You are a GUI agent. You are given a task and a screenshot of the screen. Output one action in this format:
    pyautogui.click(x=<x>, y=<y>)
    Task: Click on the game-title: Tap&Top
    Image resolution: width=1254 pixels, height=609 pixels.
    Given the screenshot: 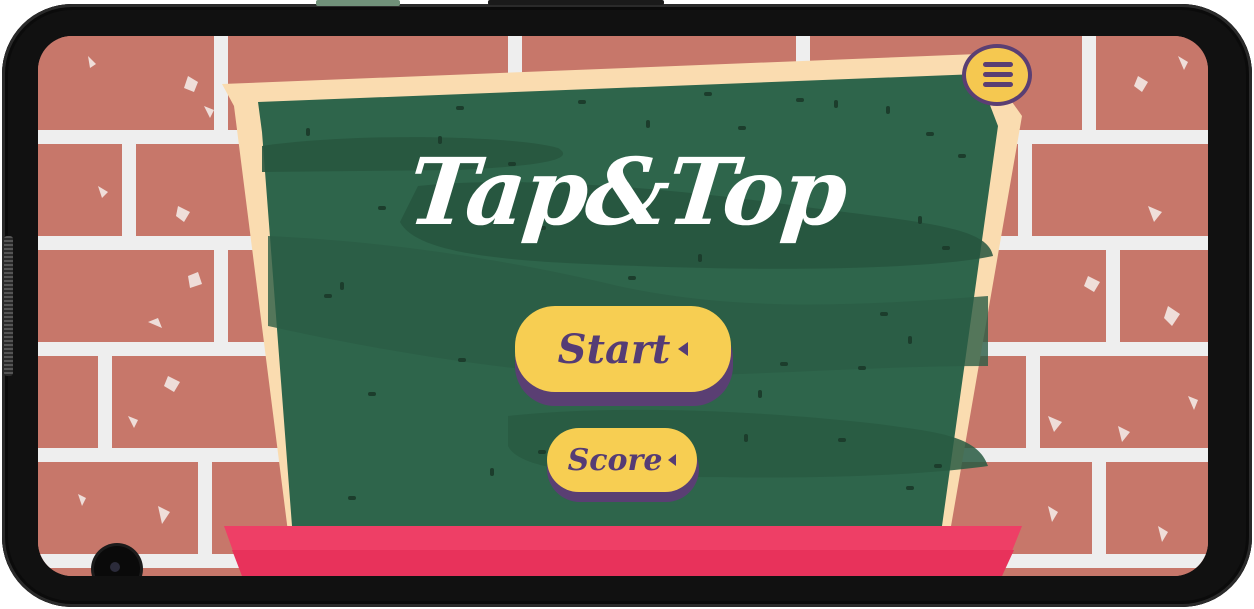 What is the action you would take?
    pyautogui.click(x=627, y=192)
    